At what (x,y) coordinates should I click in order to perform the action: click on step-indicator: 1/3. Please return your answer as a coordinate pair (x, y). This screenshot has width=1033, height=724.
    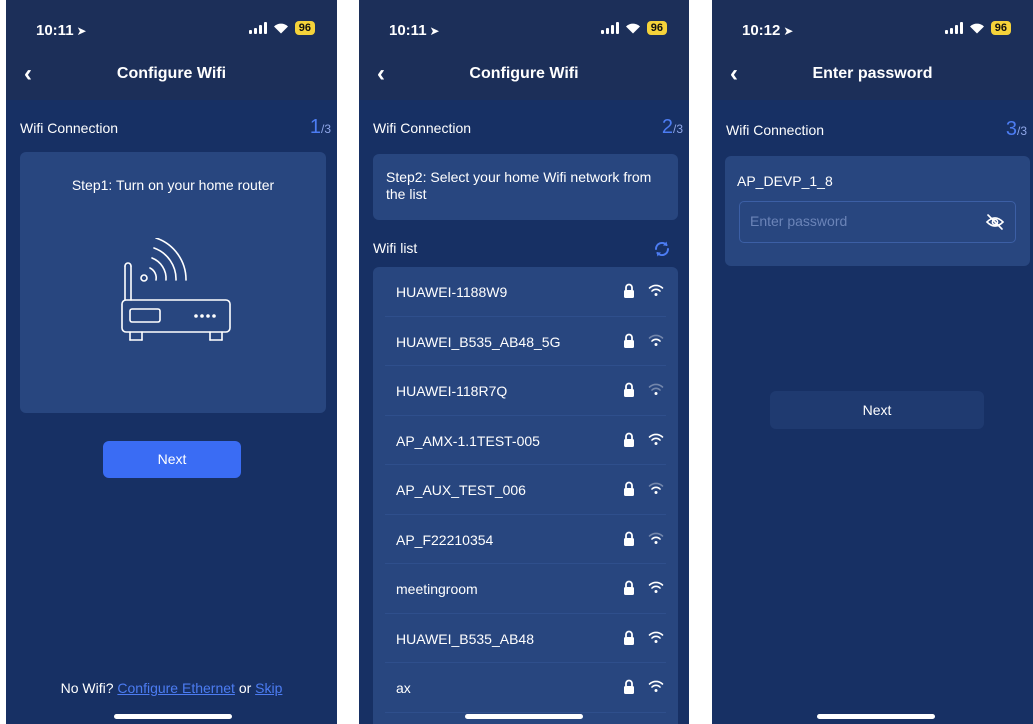
    Looking at the image, I should click on (320, 127).